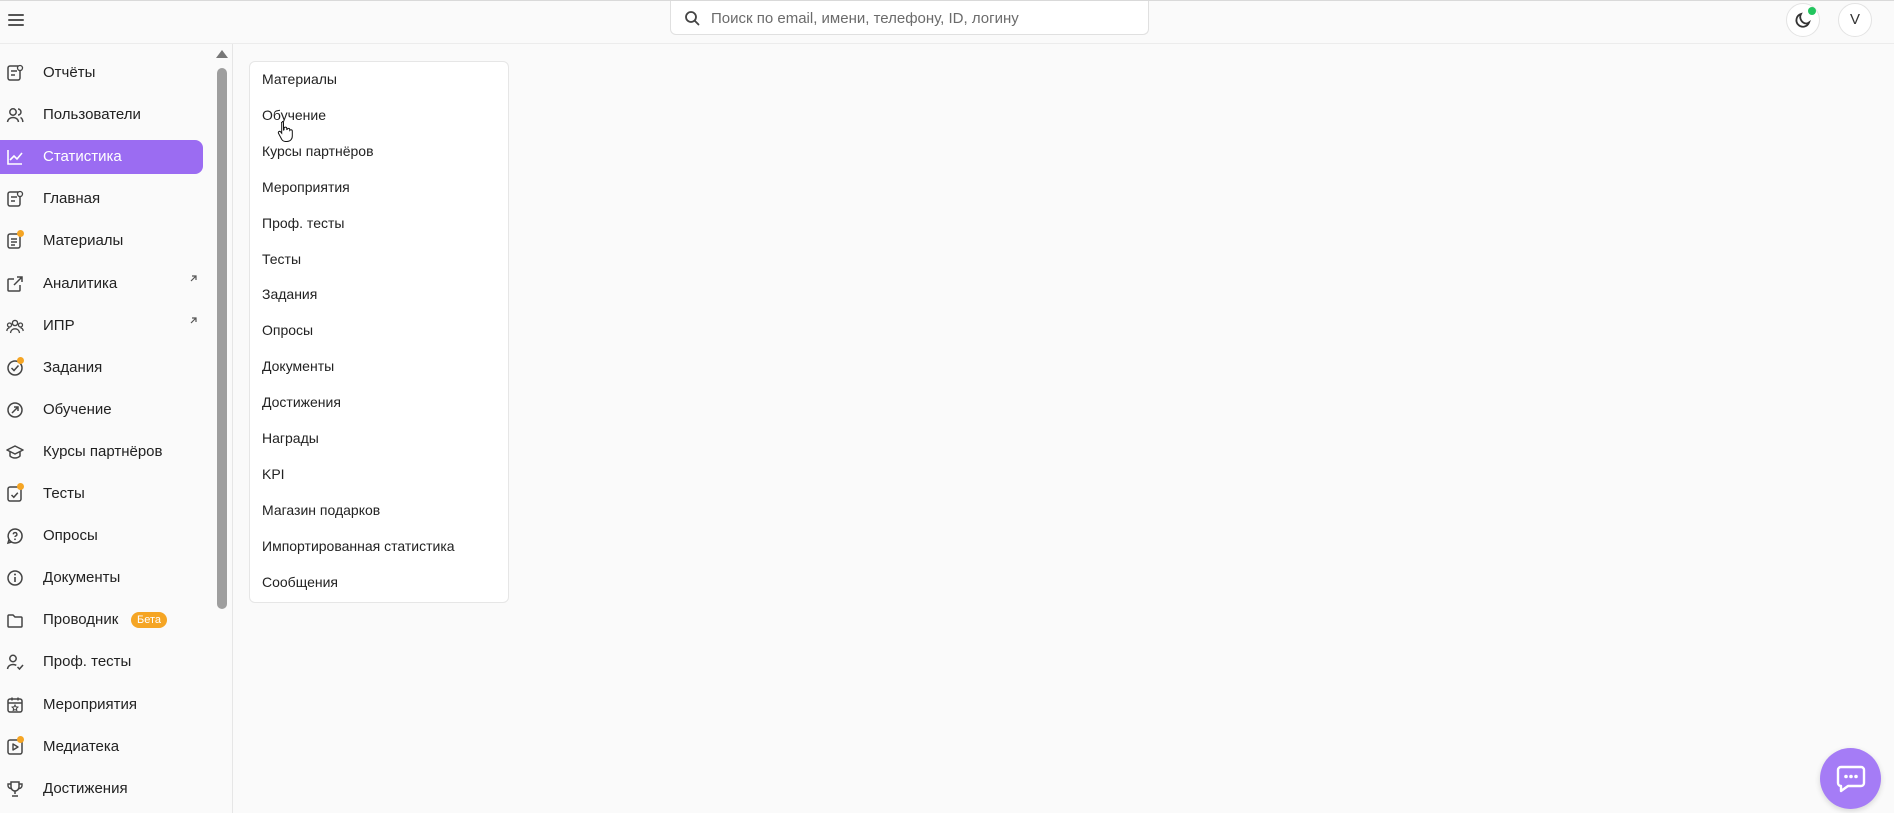 The image size is (1894, 813). I want to click on chat-button, so click(1850, 778).